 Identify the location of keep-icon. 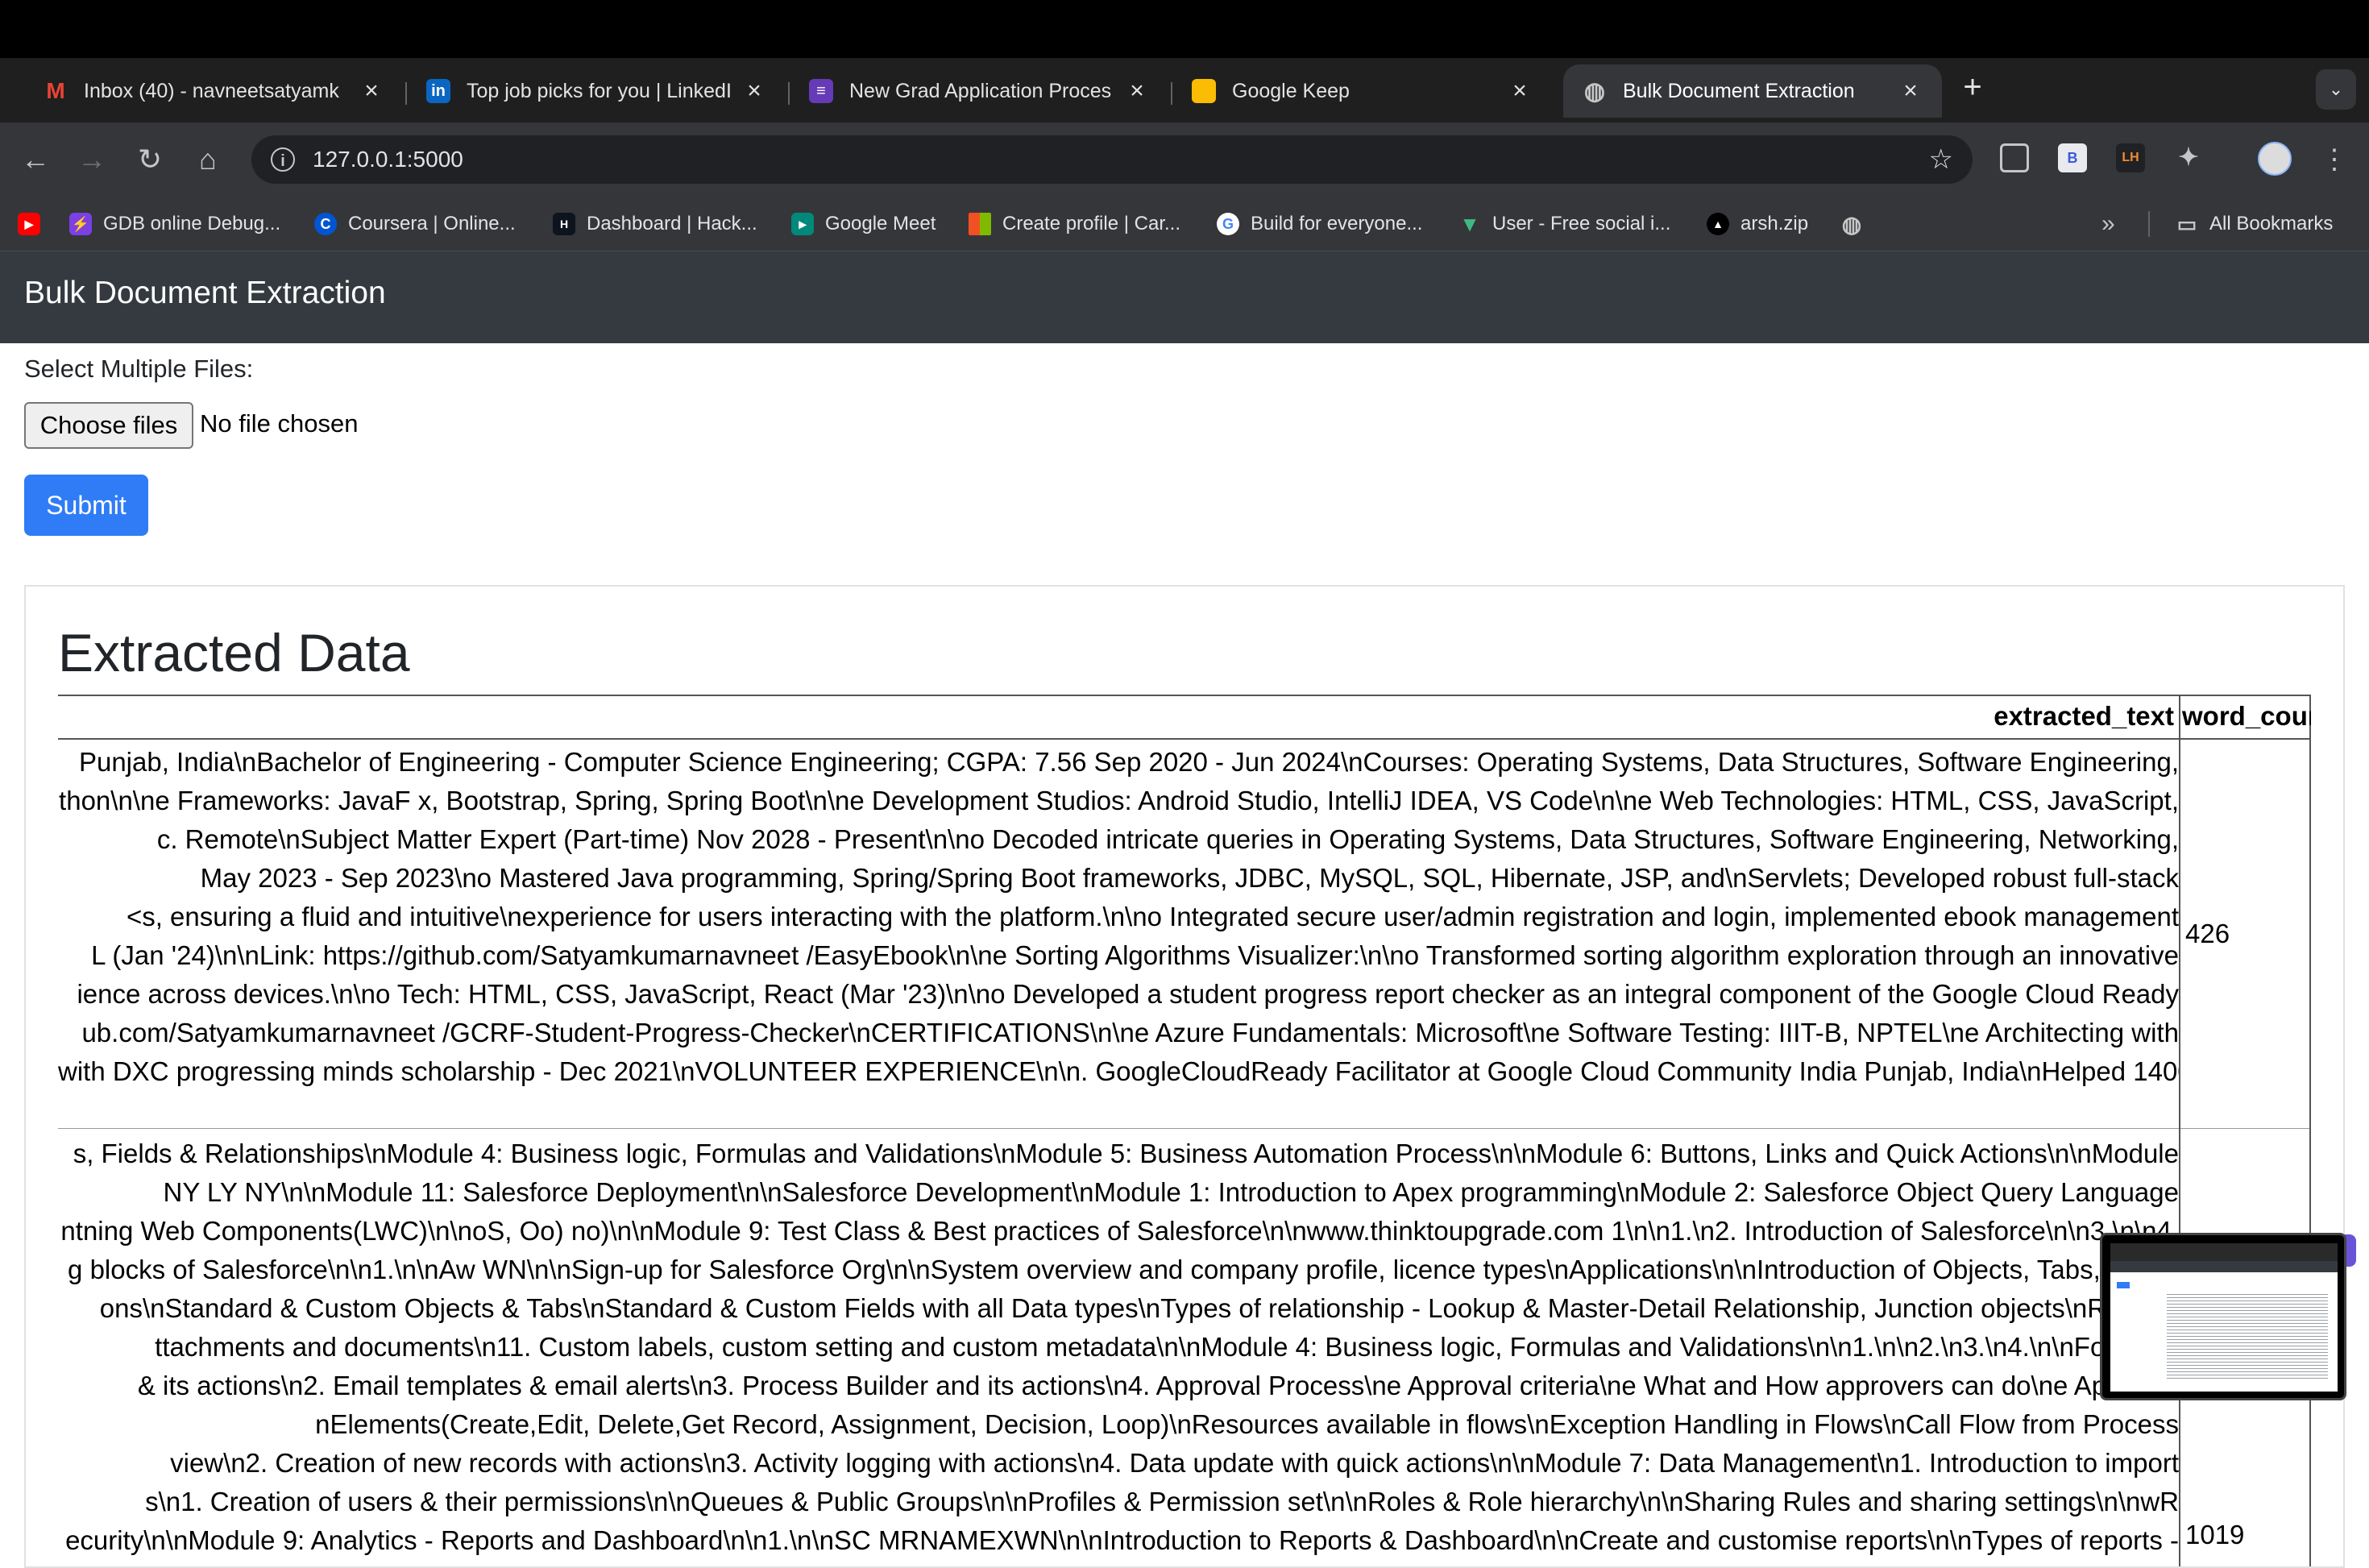
(1204, 91).